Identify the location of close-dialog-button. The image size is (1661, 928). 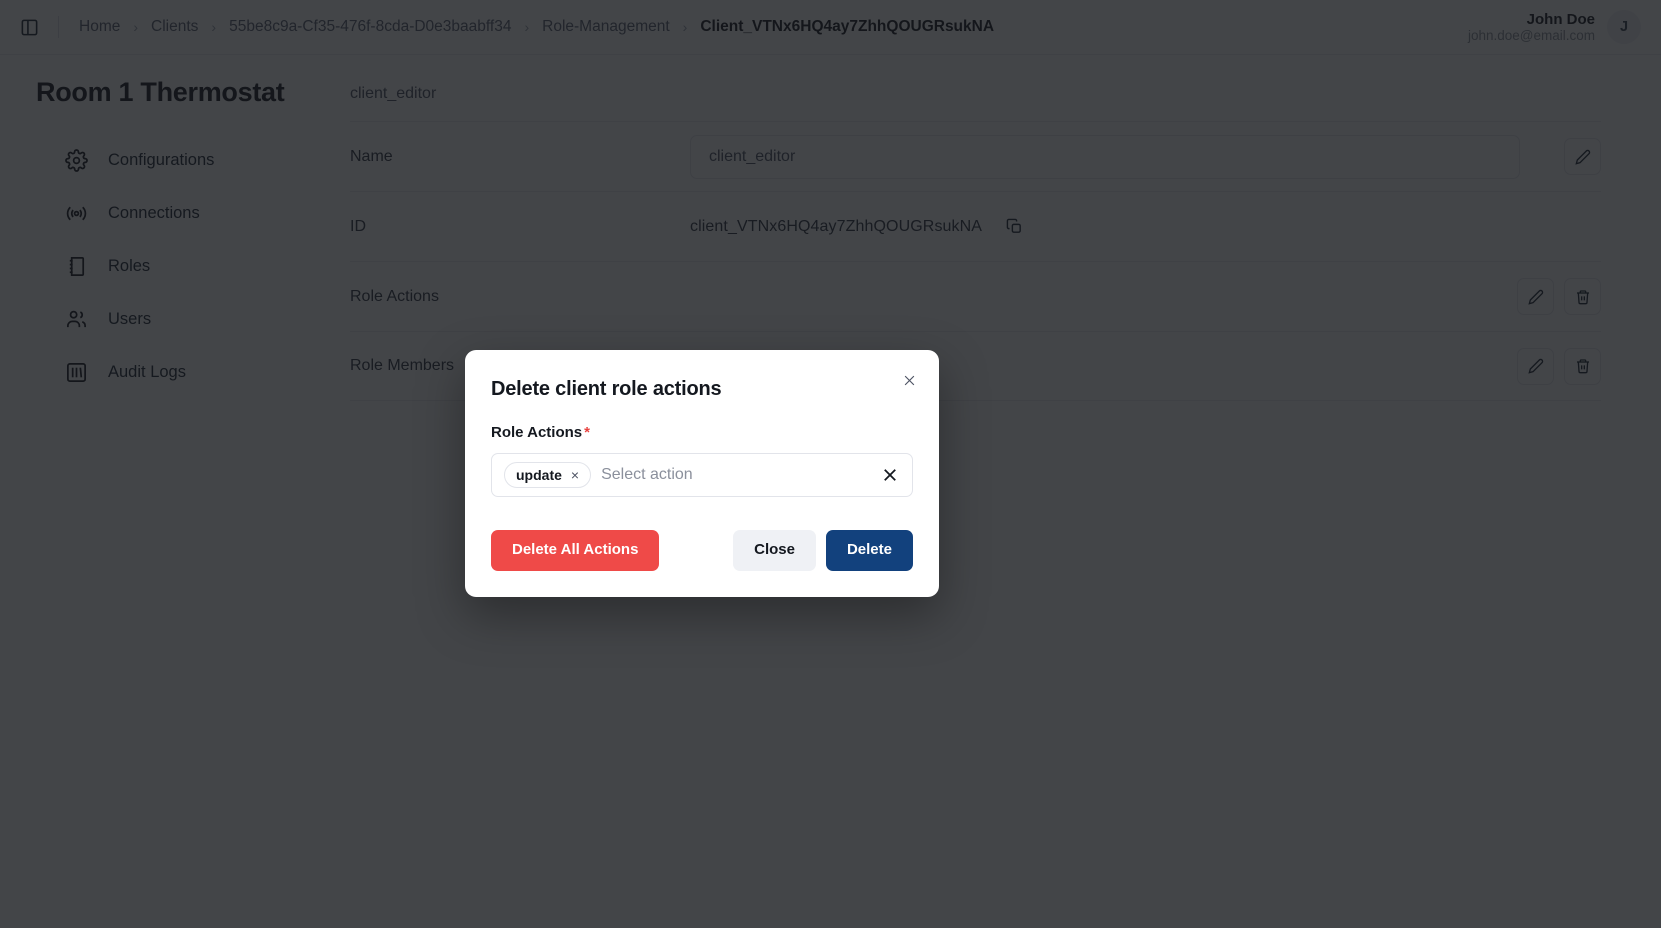
(909, 380).